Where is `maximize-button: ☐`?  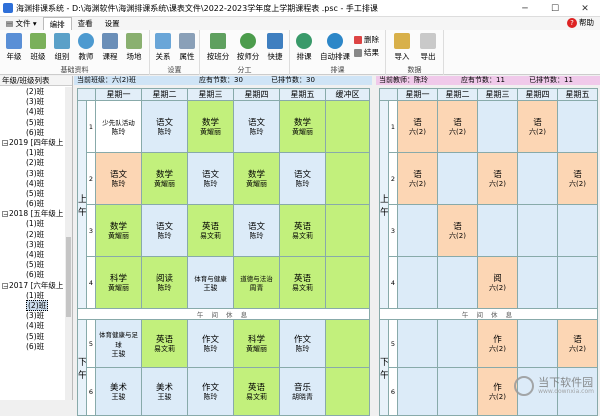 maximize-button: ☐ is located at coordinates (555, 8).